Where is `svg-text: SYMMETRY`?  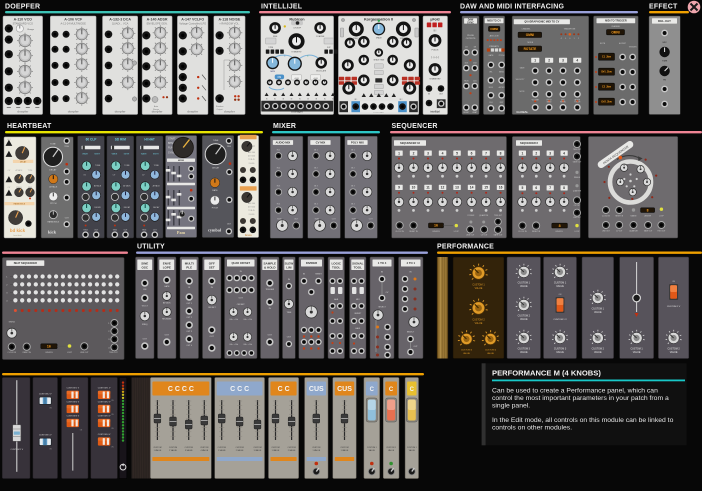
svg-text: SYMMETRY is located at coordinates (435, 80).